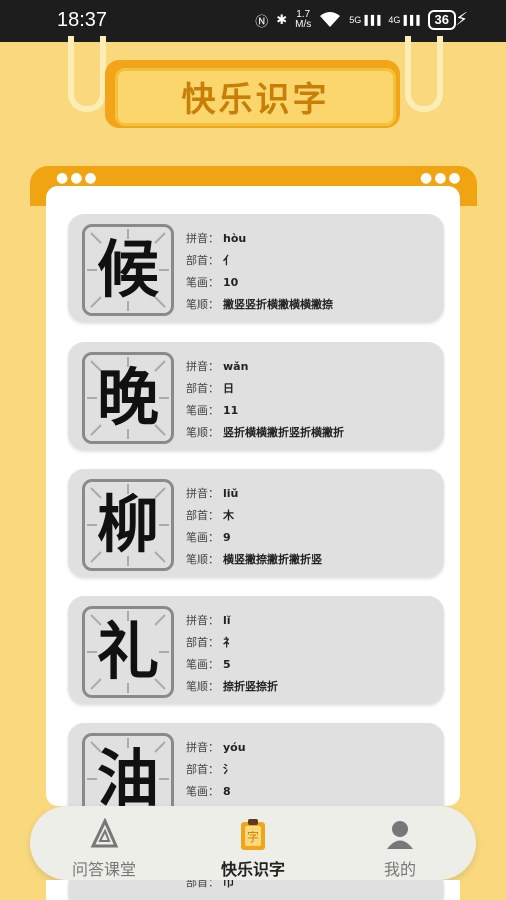 The image size is (506, 900). I want to click on character-info: 拼音： lǐ 部首：礻 笔画： 5 笔顺： 捺折竖捺折, so click(232, 654).